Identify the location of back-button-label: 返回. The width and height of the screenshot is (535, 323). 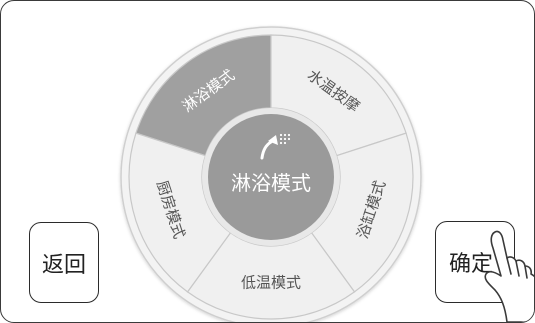
(63, 265).